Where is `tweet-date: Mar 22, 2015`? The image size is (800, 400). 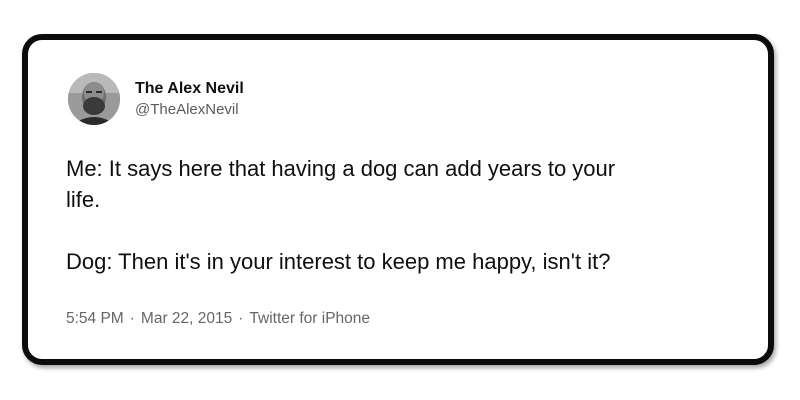 tweet-date: Mar 22, 2015 is located at coordinates (186, 318).